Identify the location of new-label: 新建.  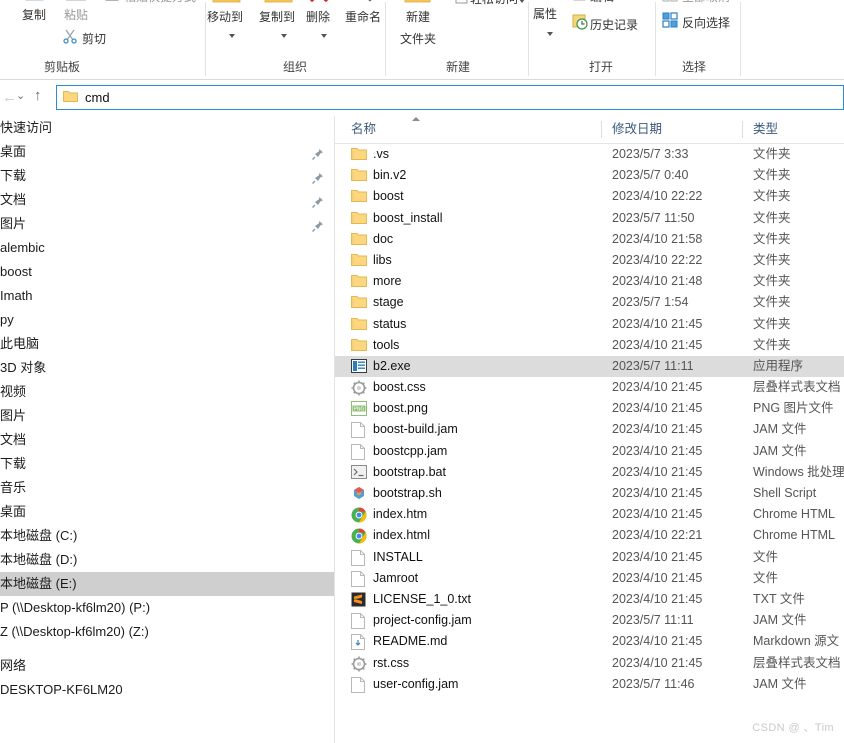
(418, 16).